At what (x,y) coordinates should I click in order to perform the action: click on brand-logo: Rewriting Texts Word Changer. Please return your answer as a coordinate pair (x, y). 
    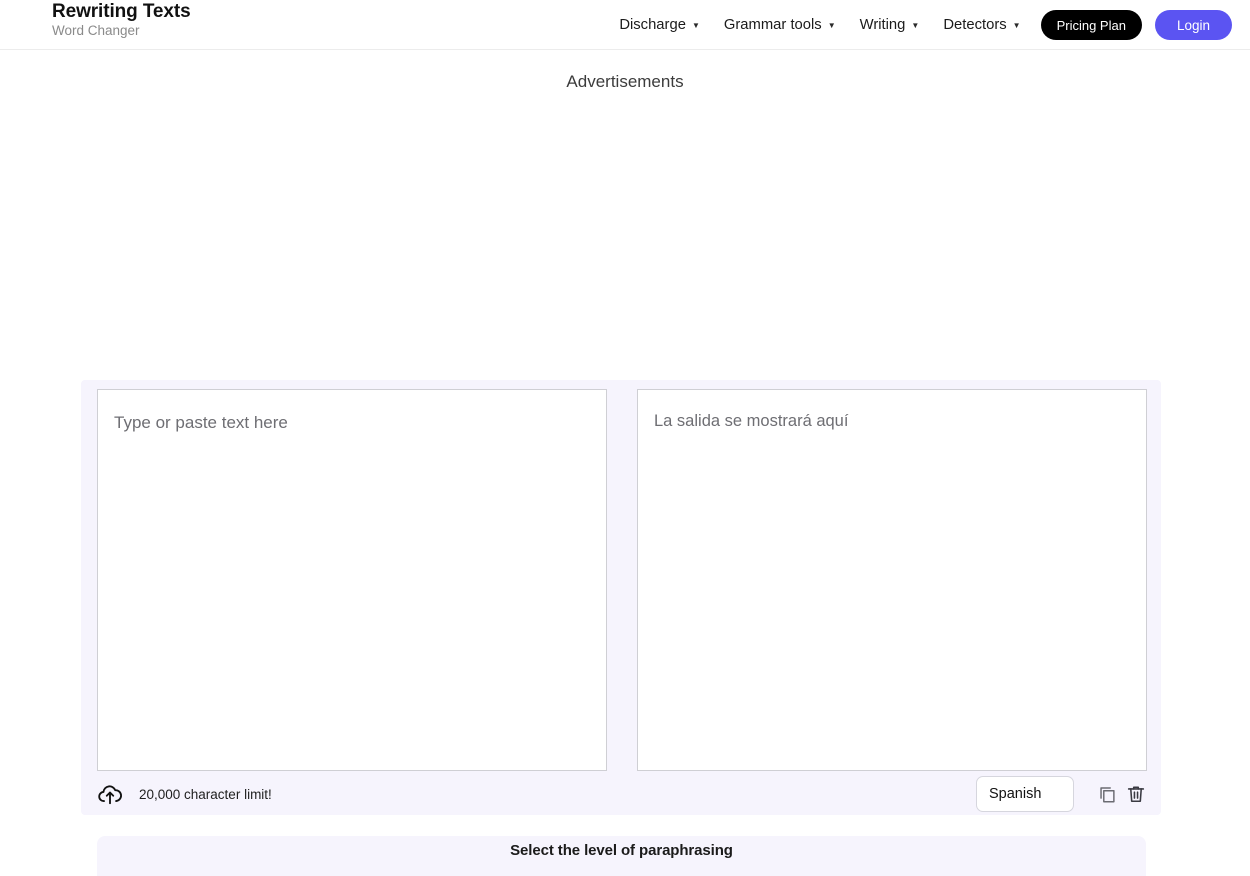
    Looking at the image, I should click on (121, 20).